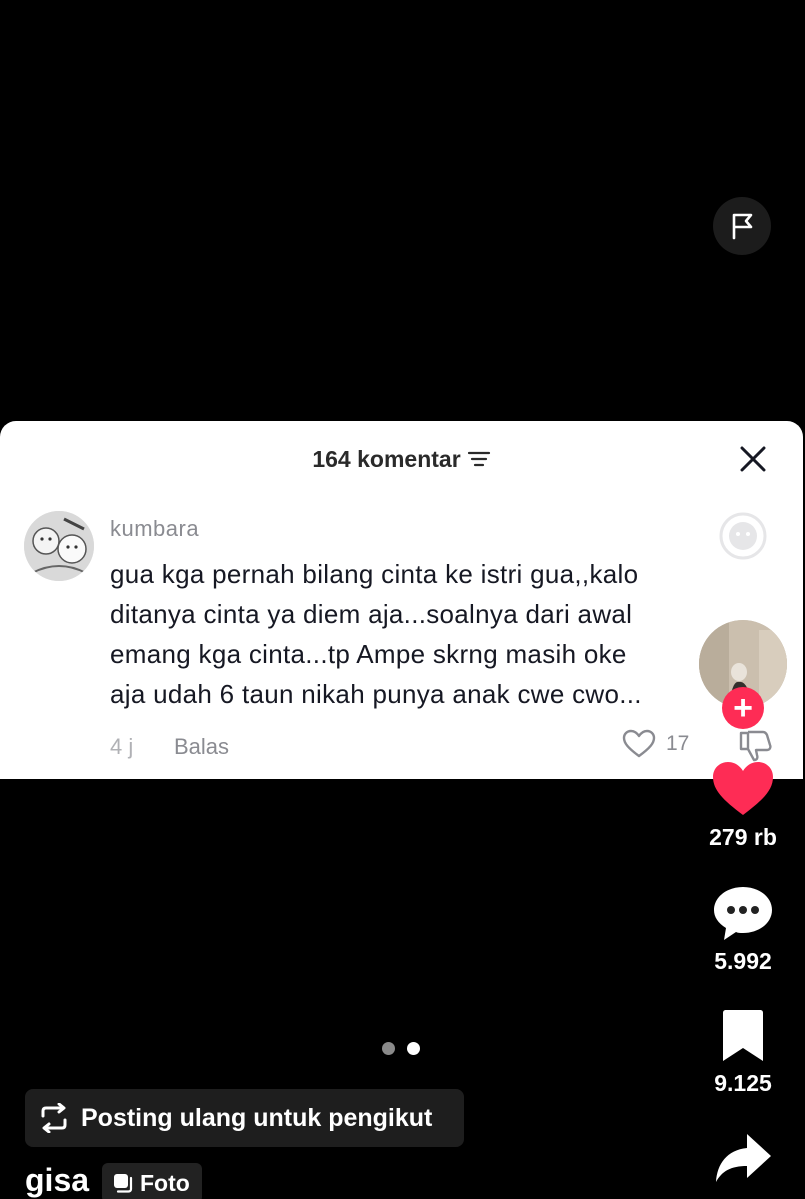 The width and height of the screenshot is (805, 1199). Describe the element at coordinates (165, 1182) in the screenshot. I see `post-type-label: Foto` at that location.